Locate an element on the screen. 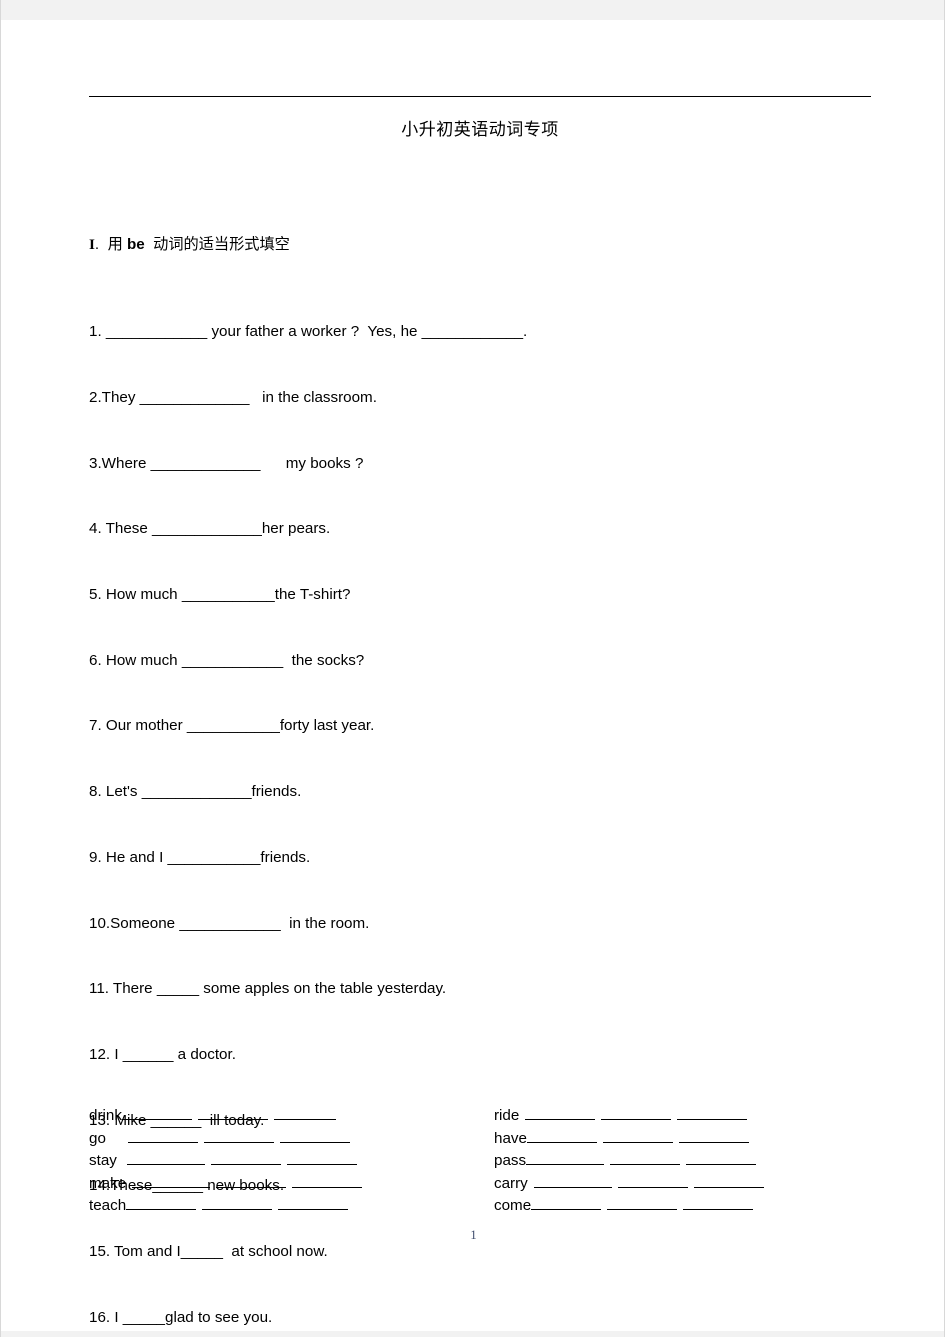  verb-entry-left: drink is located at coordinates (291, 1116).